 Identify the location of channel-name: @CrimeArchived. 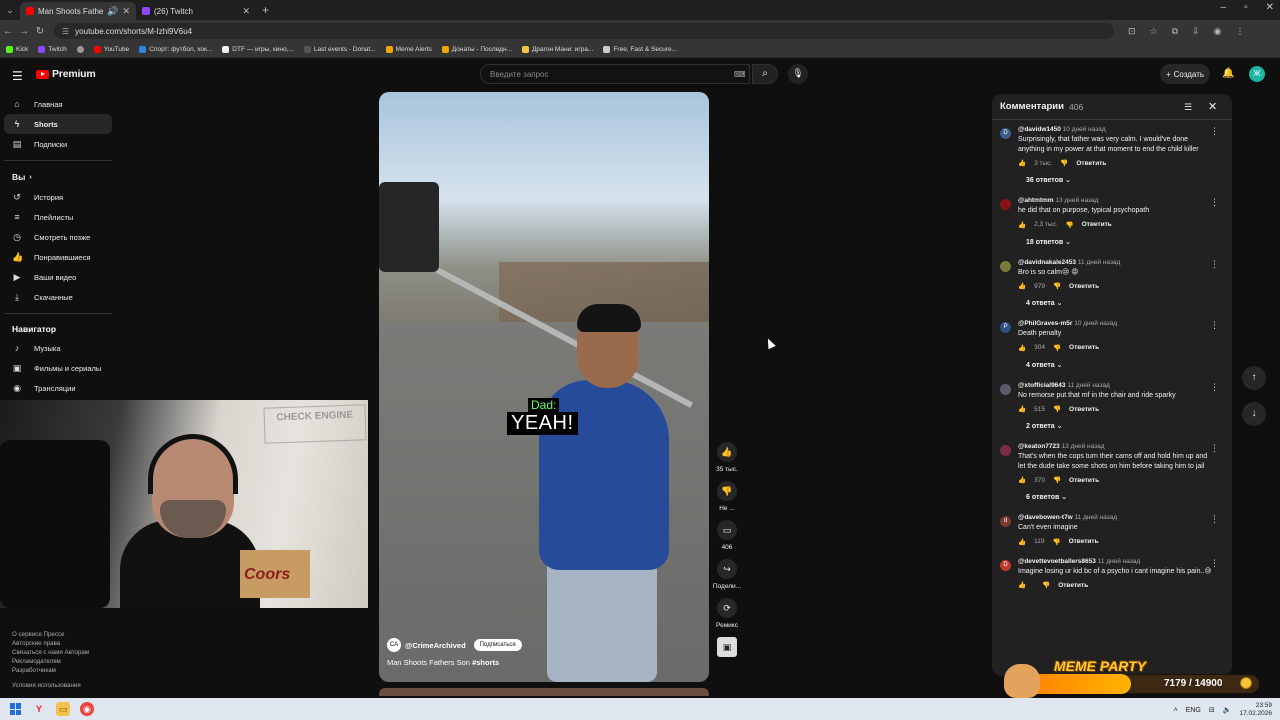
(435, 645).